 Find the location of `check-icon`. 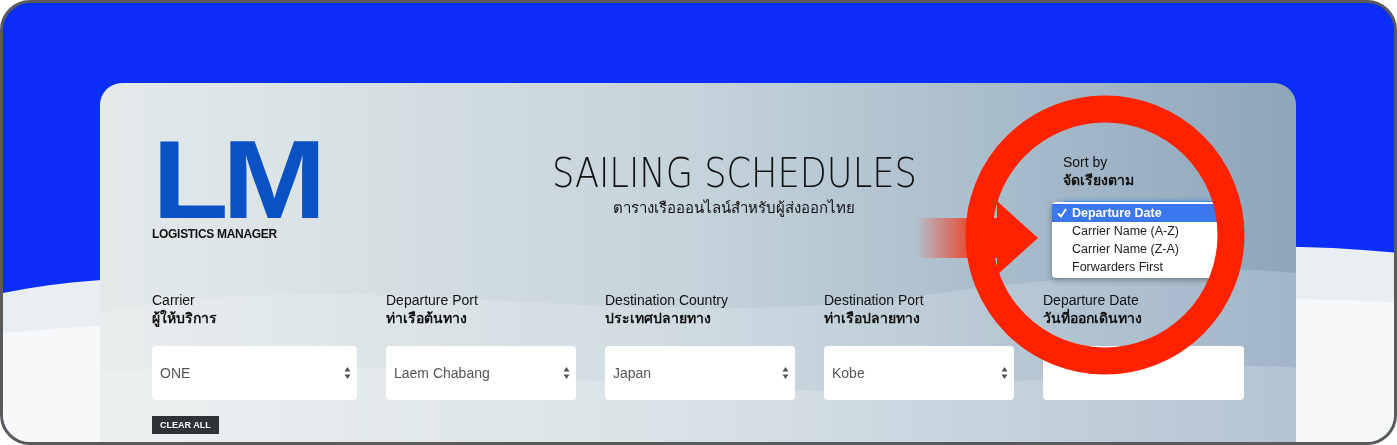

check-icon is located at coordinates (1062, 213).